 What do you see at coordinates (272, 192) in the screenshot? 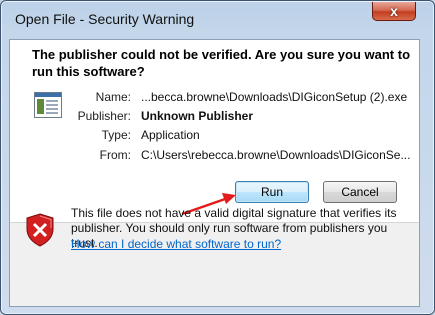
I see `run-button: Run` at bounding box center [272, 192].